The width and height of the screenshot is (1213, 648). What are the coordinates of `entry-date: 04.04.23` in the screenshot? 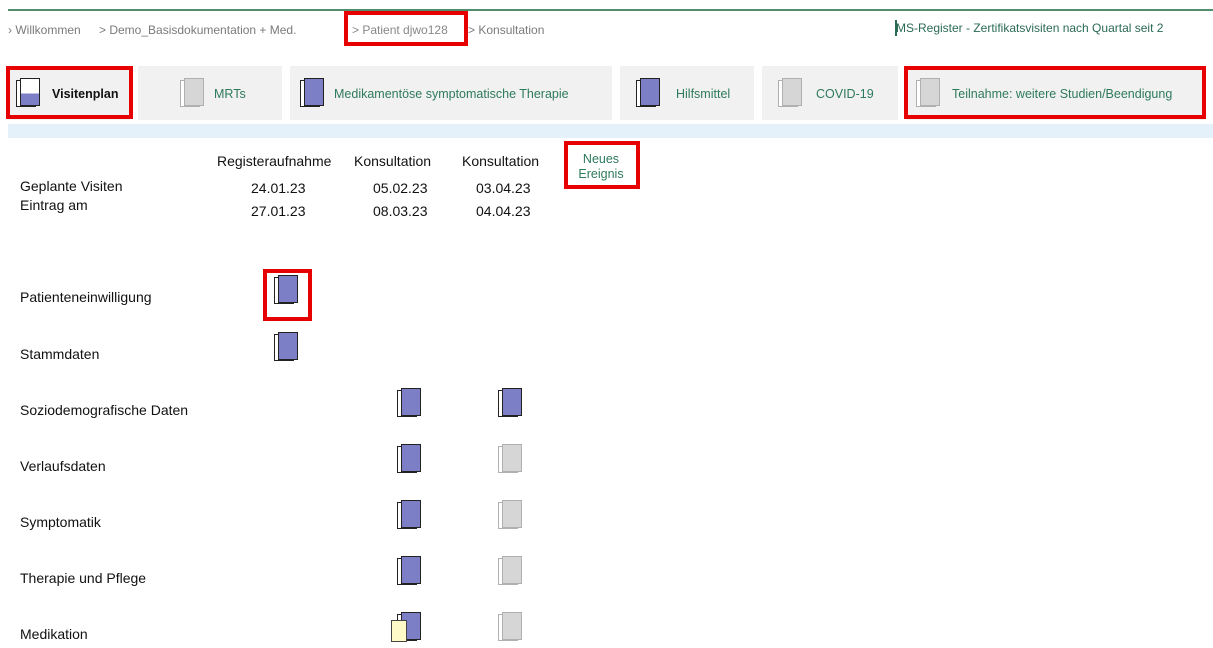 It's located at (503, 211).